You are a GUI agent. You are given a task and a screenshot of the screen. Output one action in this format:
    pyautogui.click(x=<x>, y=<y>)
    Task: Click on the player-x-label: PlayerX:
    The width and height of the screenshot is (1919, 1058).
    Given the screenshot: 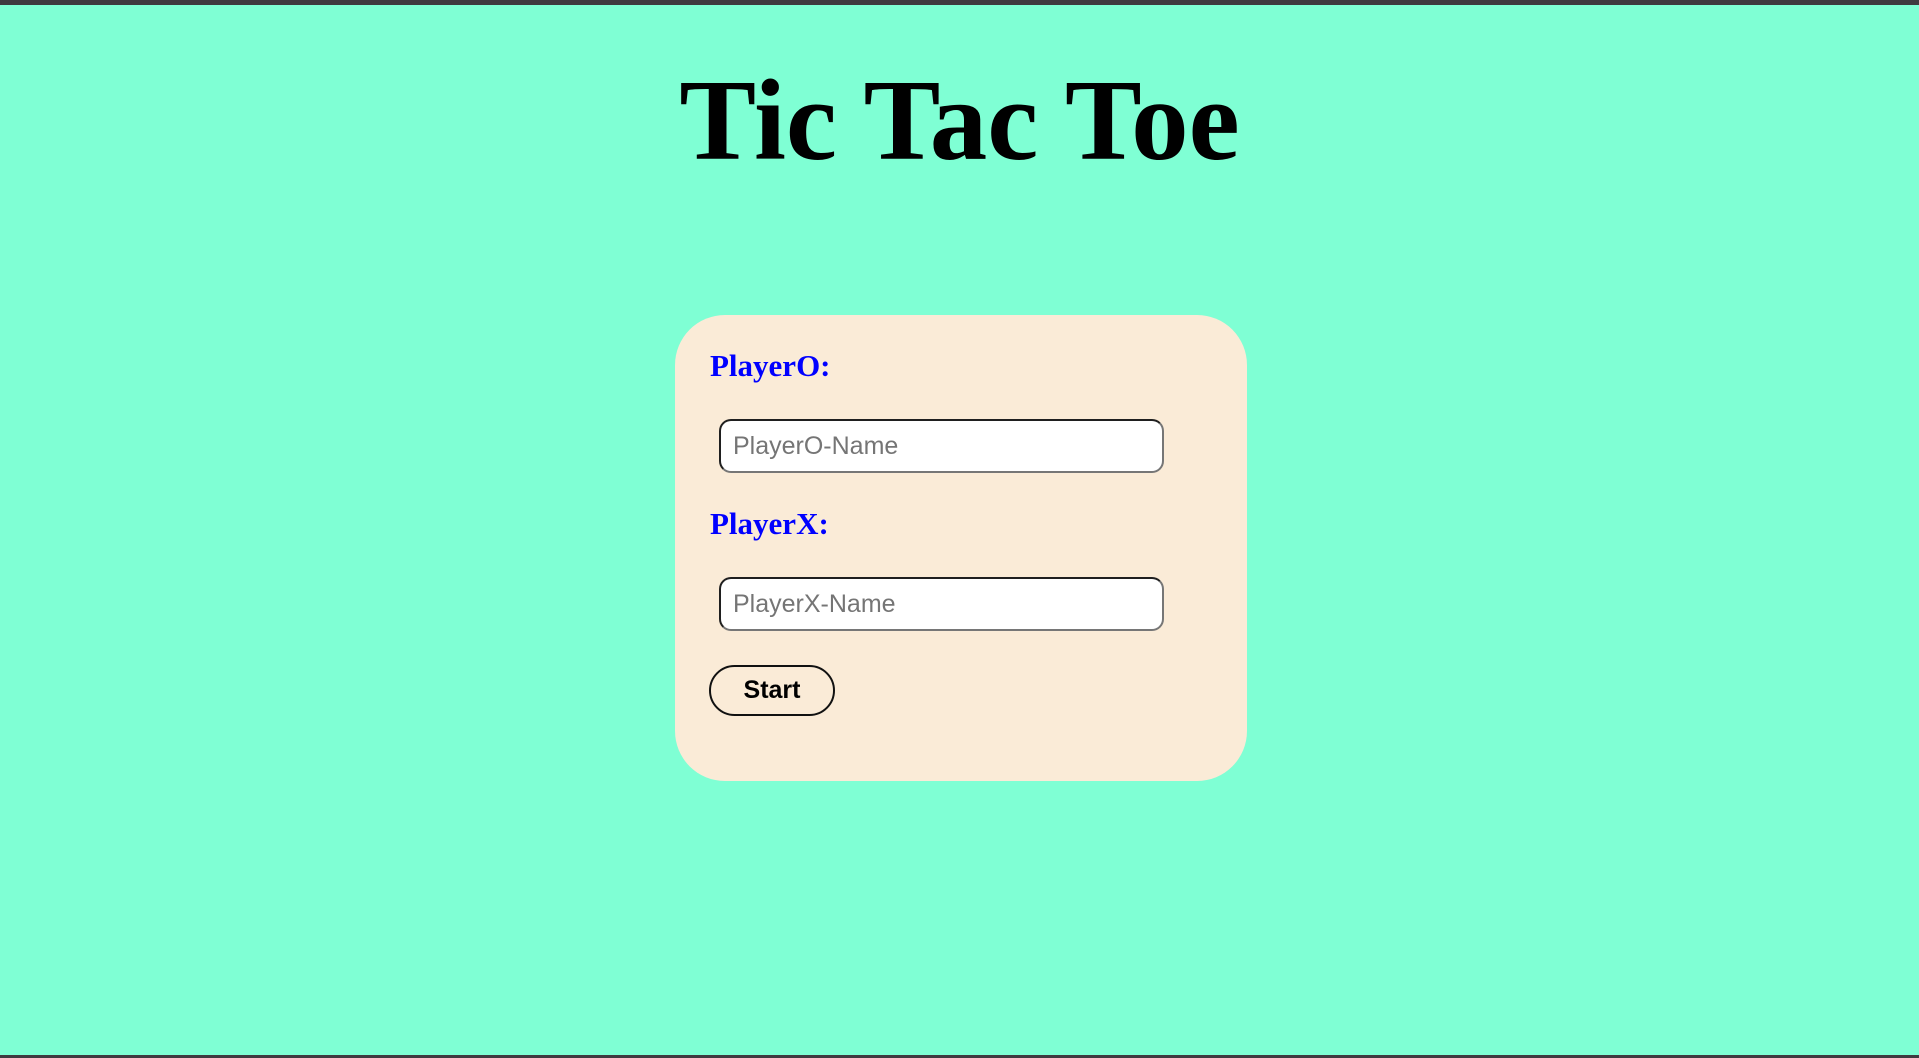 What is the action you would take?
    pyautogui.click(x=769, y=523)
    